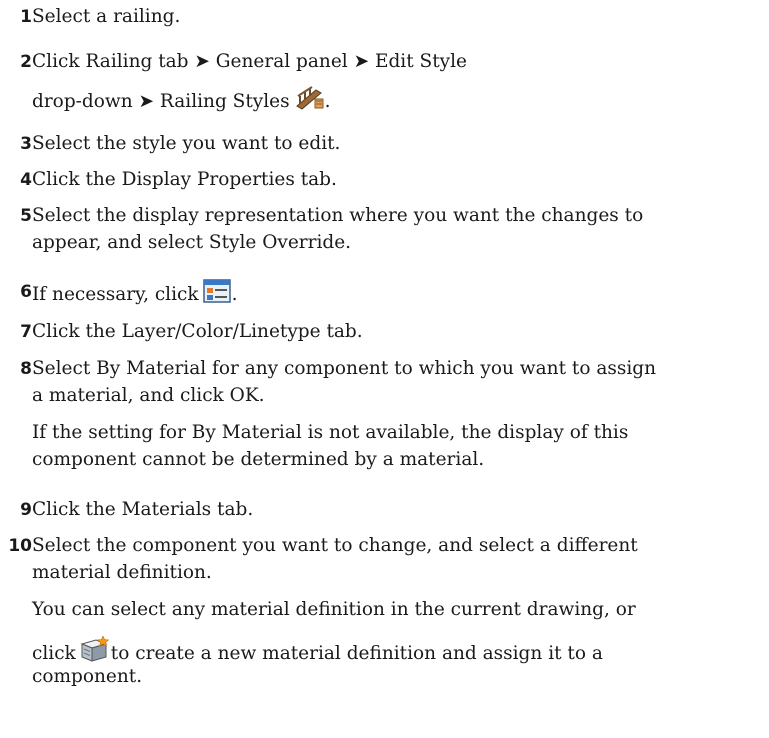 The width and height of the screenshot is (769, 738). Describe the element at coordinates (26, 332) in the screenshot. I see `step-number: 7` at that location.